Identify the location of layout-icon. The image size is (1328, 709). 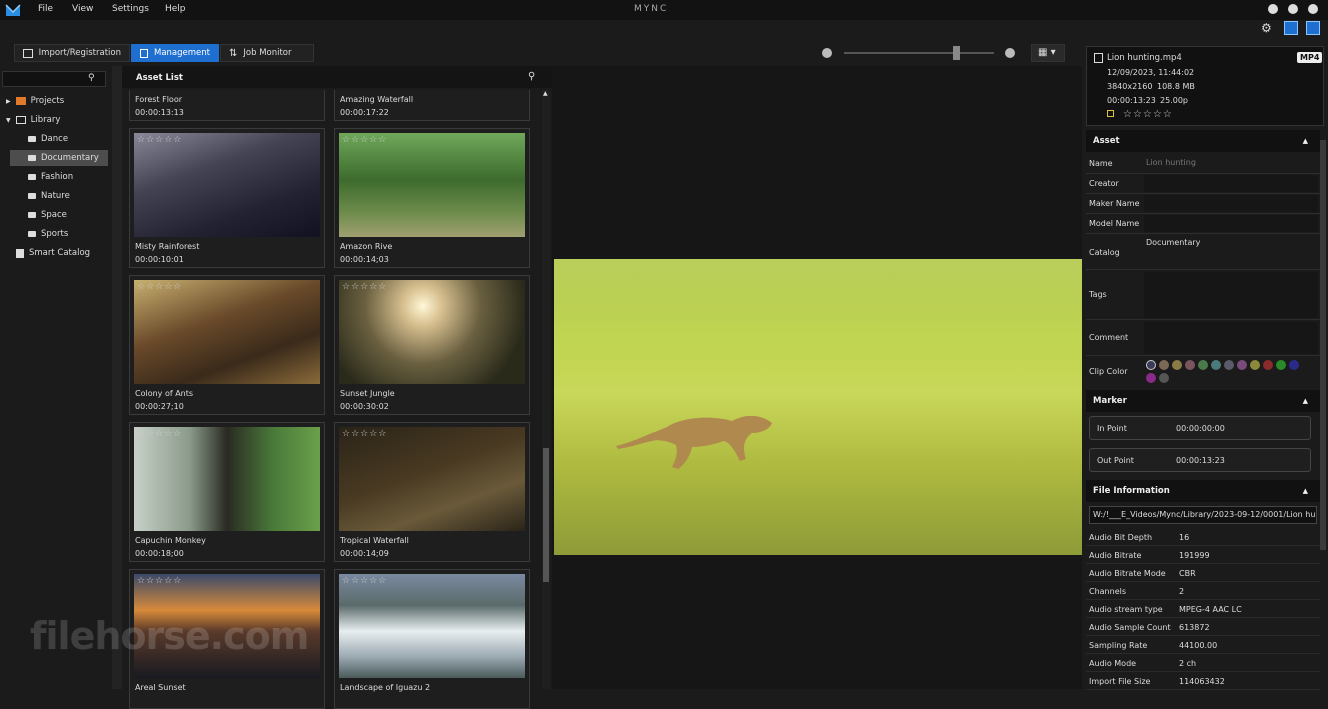
(1291, 28).